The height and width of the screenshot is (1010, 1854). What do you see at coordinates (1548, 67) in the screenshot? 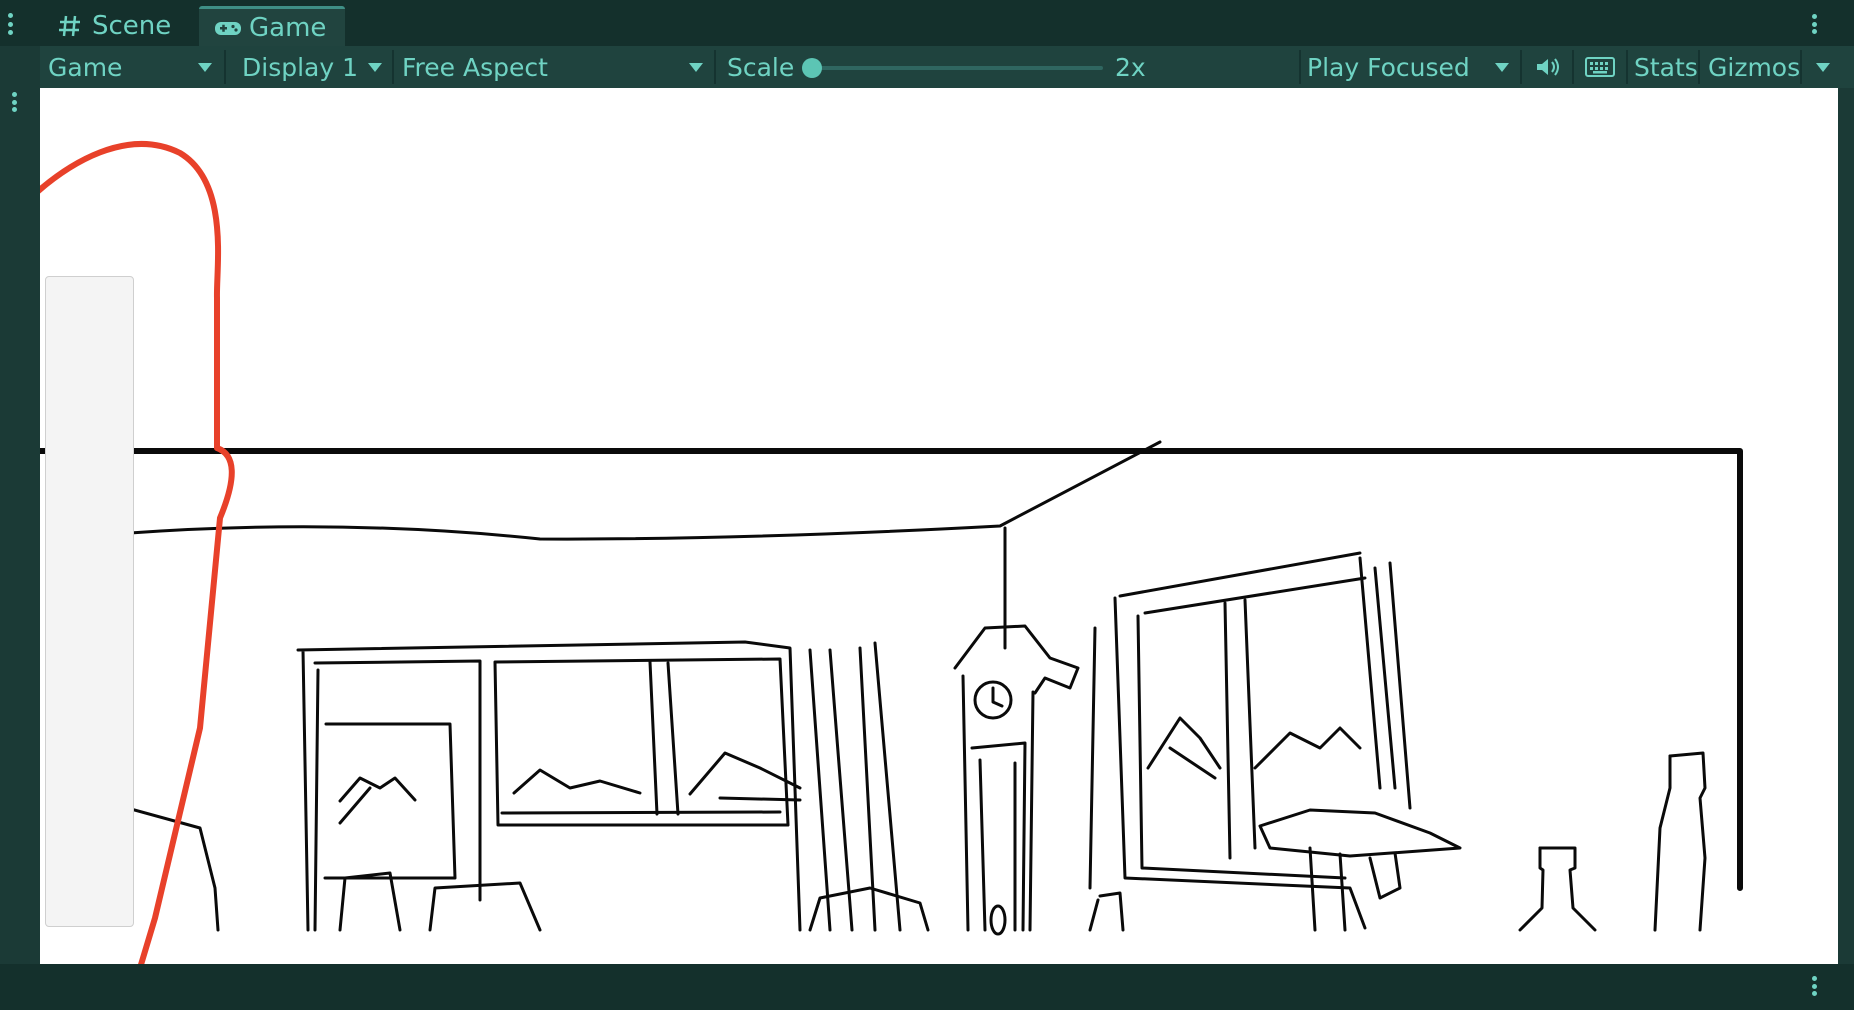
I see `speaker-mute-icon` at bounding box center [1548, 67].